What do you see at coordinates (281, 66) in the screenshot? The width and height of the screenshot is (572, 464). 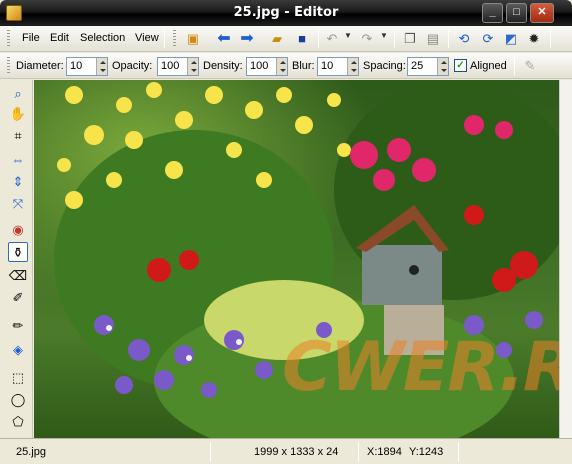 I see `density-spin-buttons` at bounding box center [281, 66].